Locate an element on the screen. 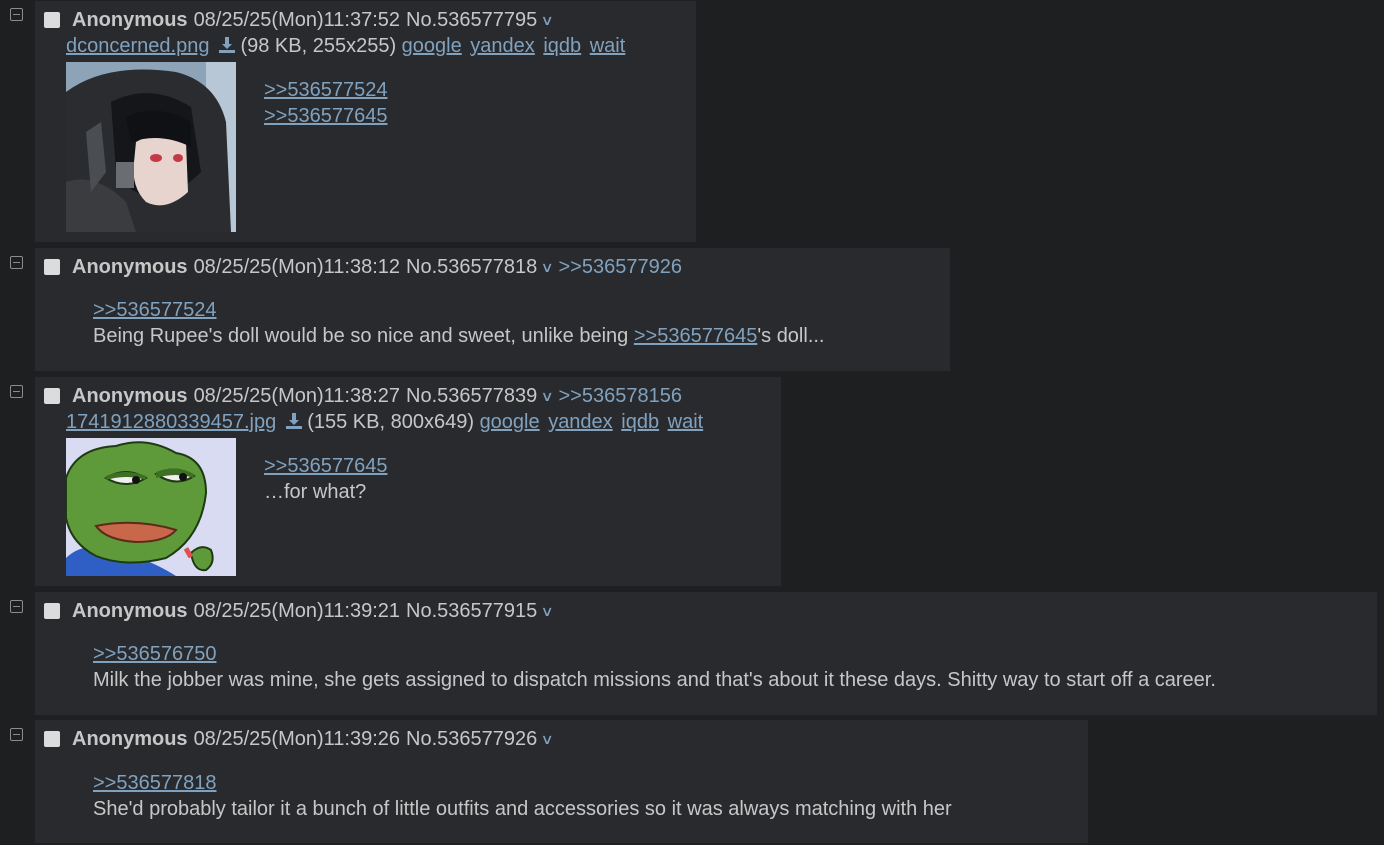 This screenshot has height=845, width=1384. file-name-link: dconcerned.png is located at coordinates (137, 46).